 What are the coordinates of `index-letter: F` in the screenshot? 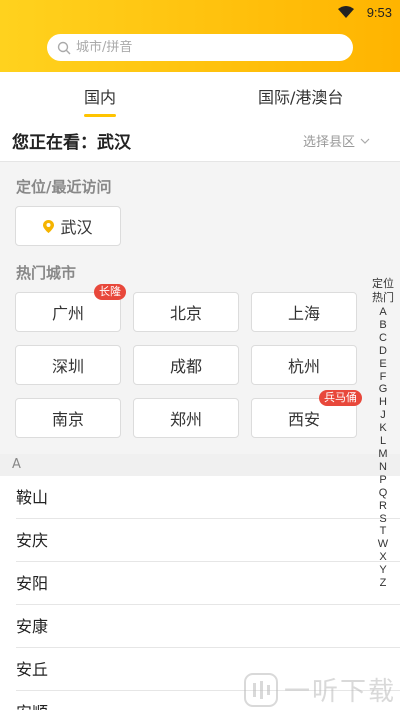 It's located at (383, 377).